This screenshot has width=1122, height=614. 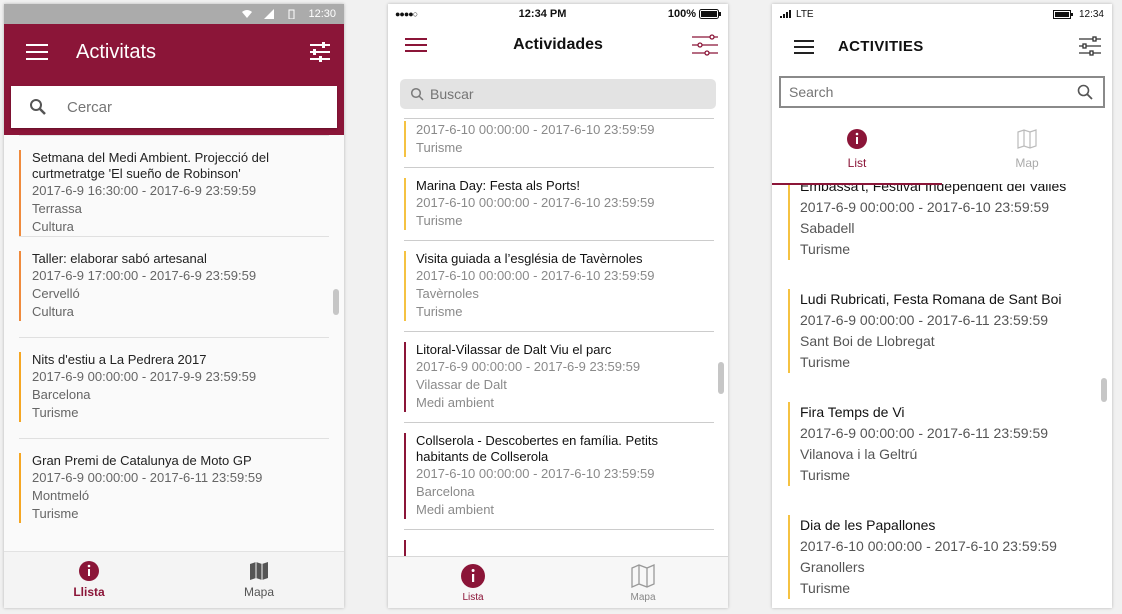 I want to click on tab-bar: Lista Mapa, so click(x=558, y=582).